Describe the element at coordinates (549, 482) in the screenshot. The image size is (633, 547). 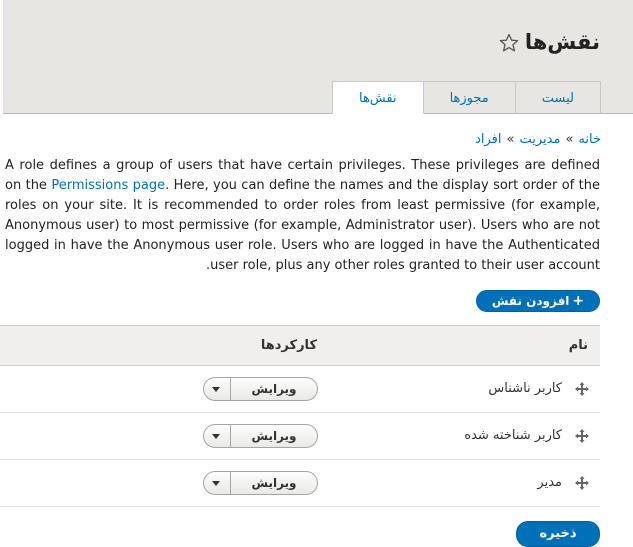
I see `role-name: مدیر` at that location.